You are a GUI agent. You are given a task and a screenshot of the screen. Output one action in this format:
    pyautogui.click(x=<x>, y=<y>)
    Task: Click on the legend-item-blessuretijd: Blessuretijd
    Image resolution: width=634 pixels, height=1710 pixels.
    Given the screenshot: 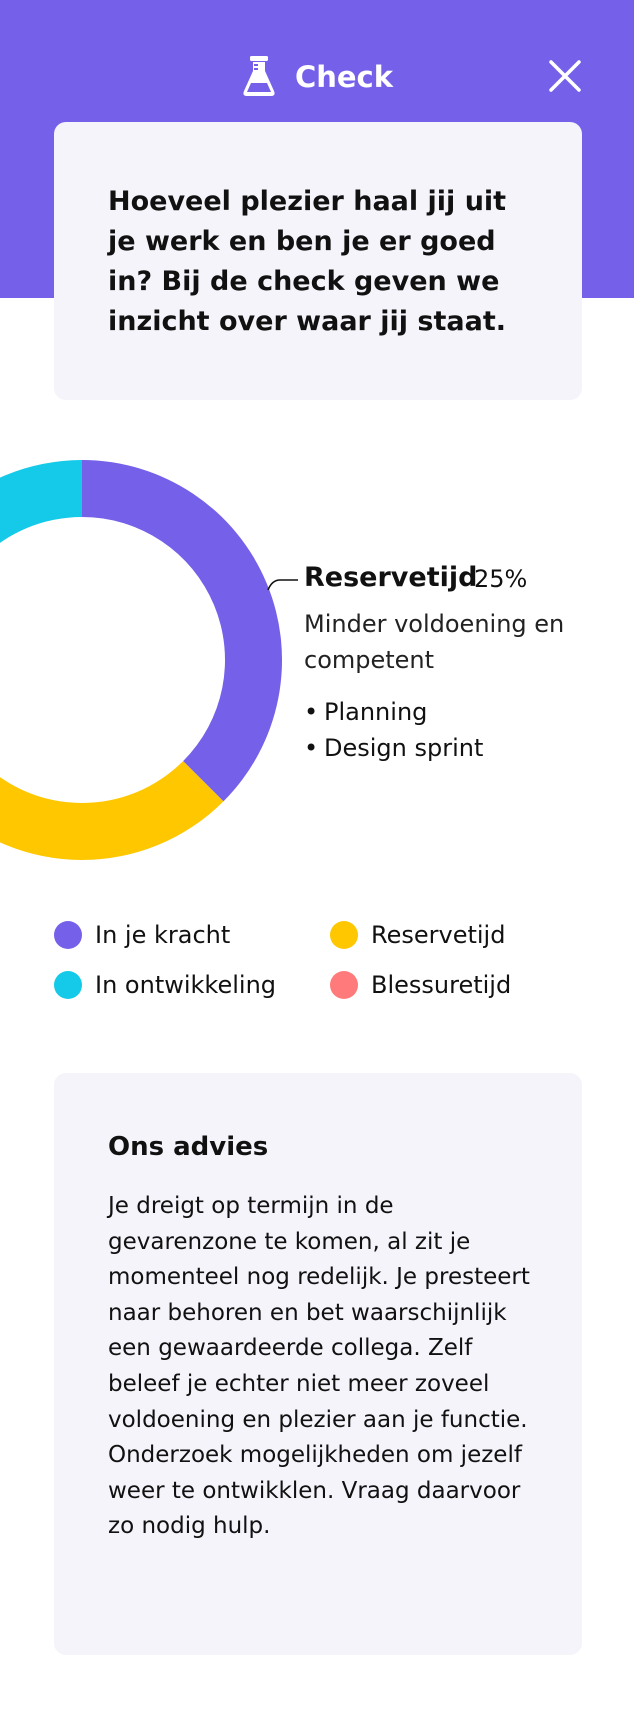 What is the action you would take?
    pyautogui.click(x=420, y=985)
    